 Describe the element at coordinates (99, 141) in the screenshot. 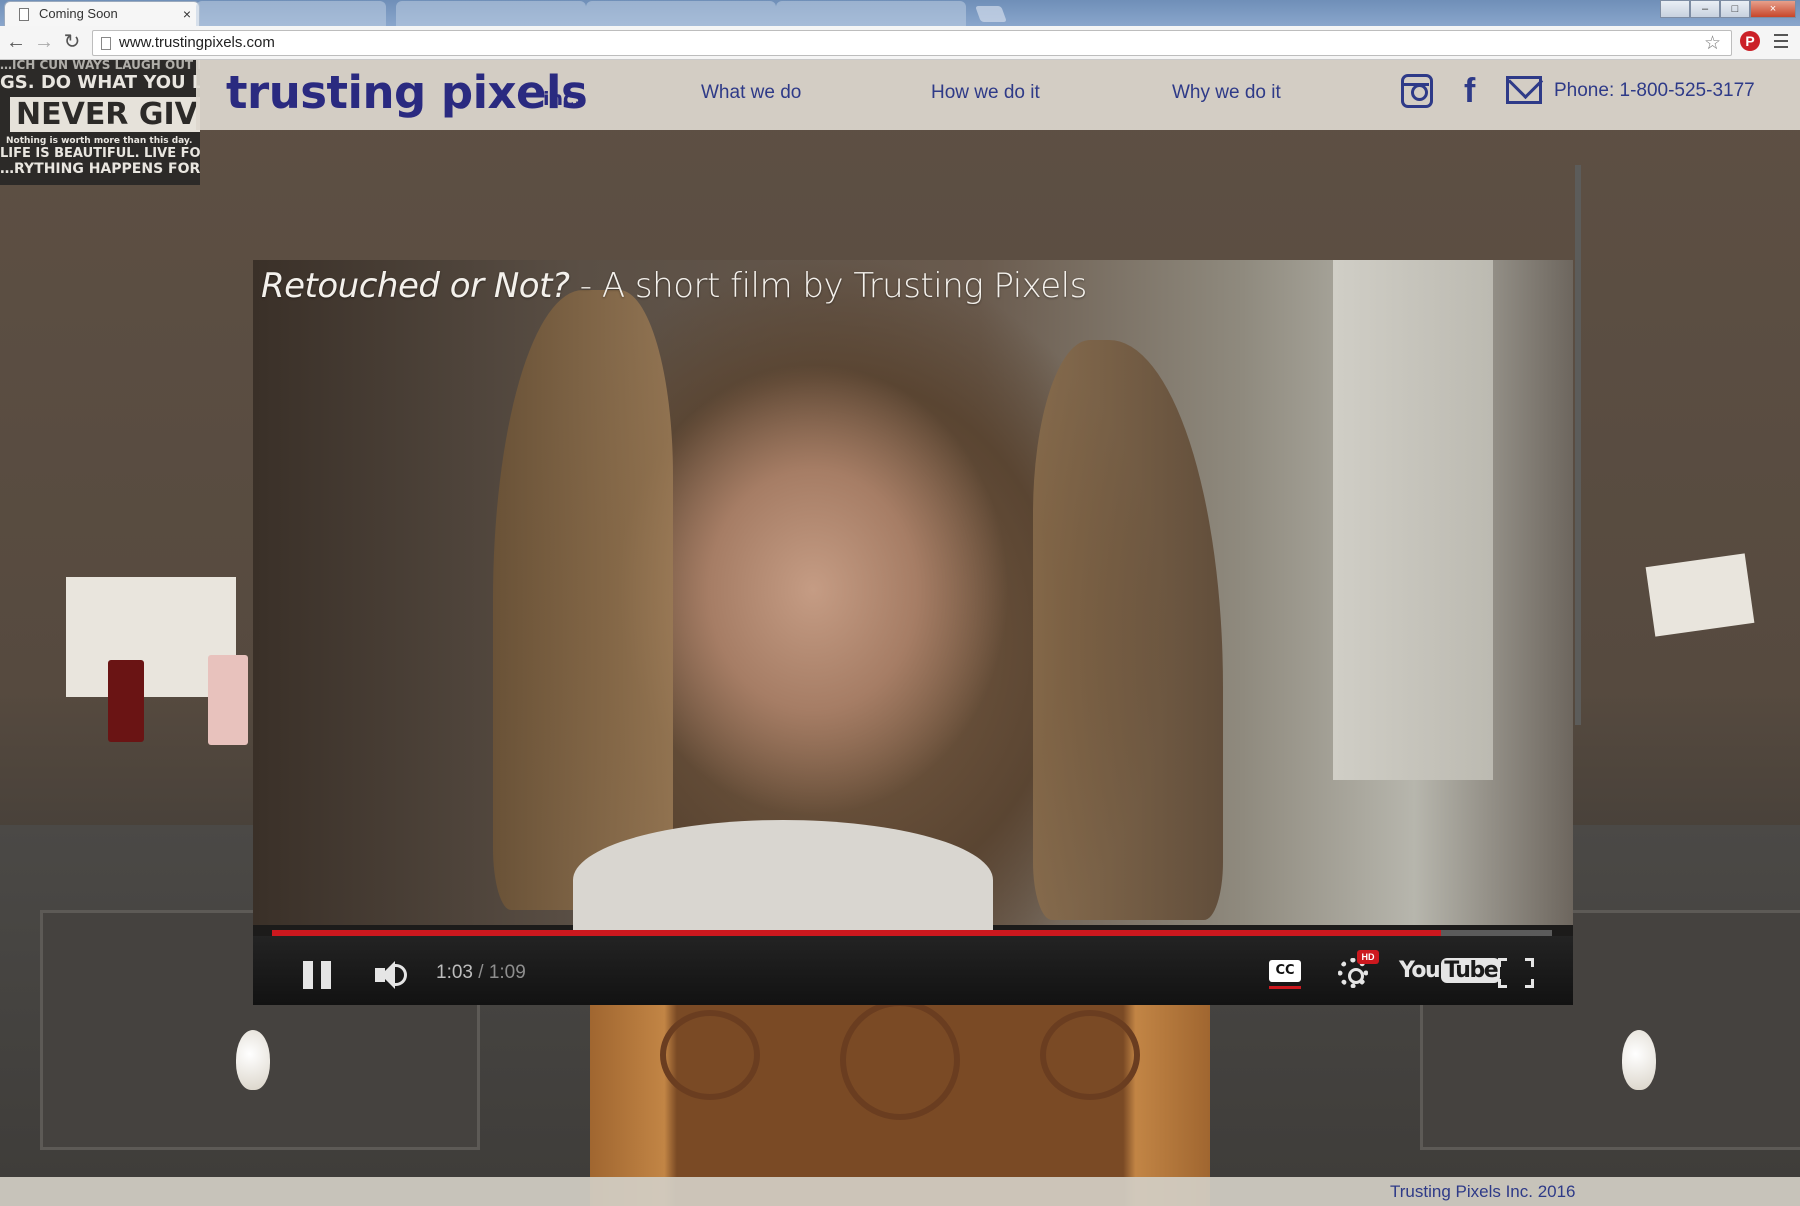

I see `poster-line: Nothing is worth more than this day.` at that location.